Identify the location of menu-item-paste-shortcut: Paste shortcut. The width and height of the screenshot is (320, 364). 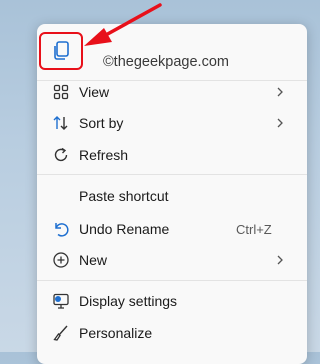
(172, 196).